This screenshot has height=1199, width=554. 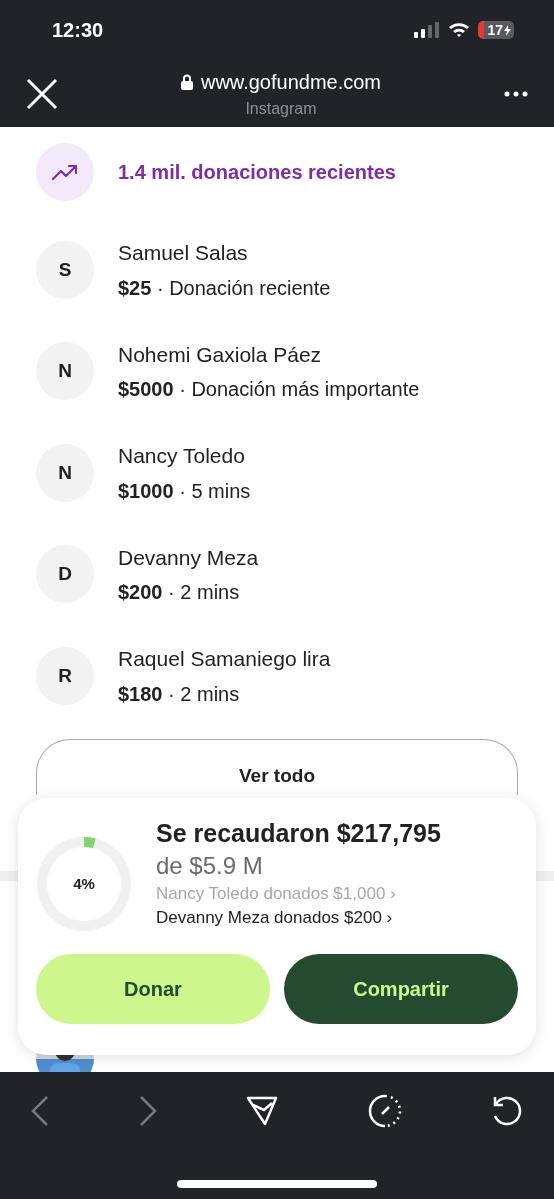 What do you see at coordinates (40, 1111) in the screenshot?
I see `back-icon` at bounding box center [40, 1111].